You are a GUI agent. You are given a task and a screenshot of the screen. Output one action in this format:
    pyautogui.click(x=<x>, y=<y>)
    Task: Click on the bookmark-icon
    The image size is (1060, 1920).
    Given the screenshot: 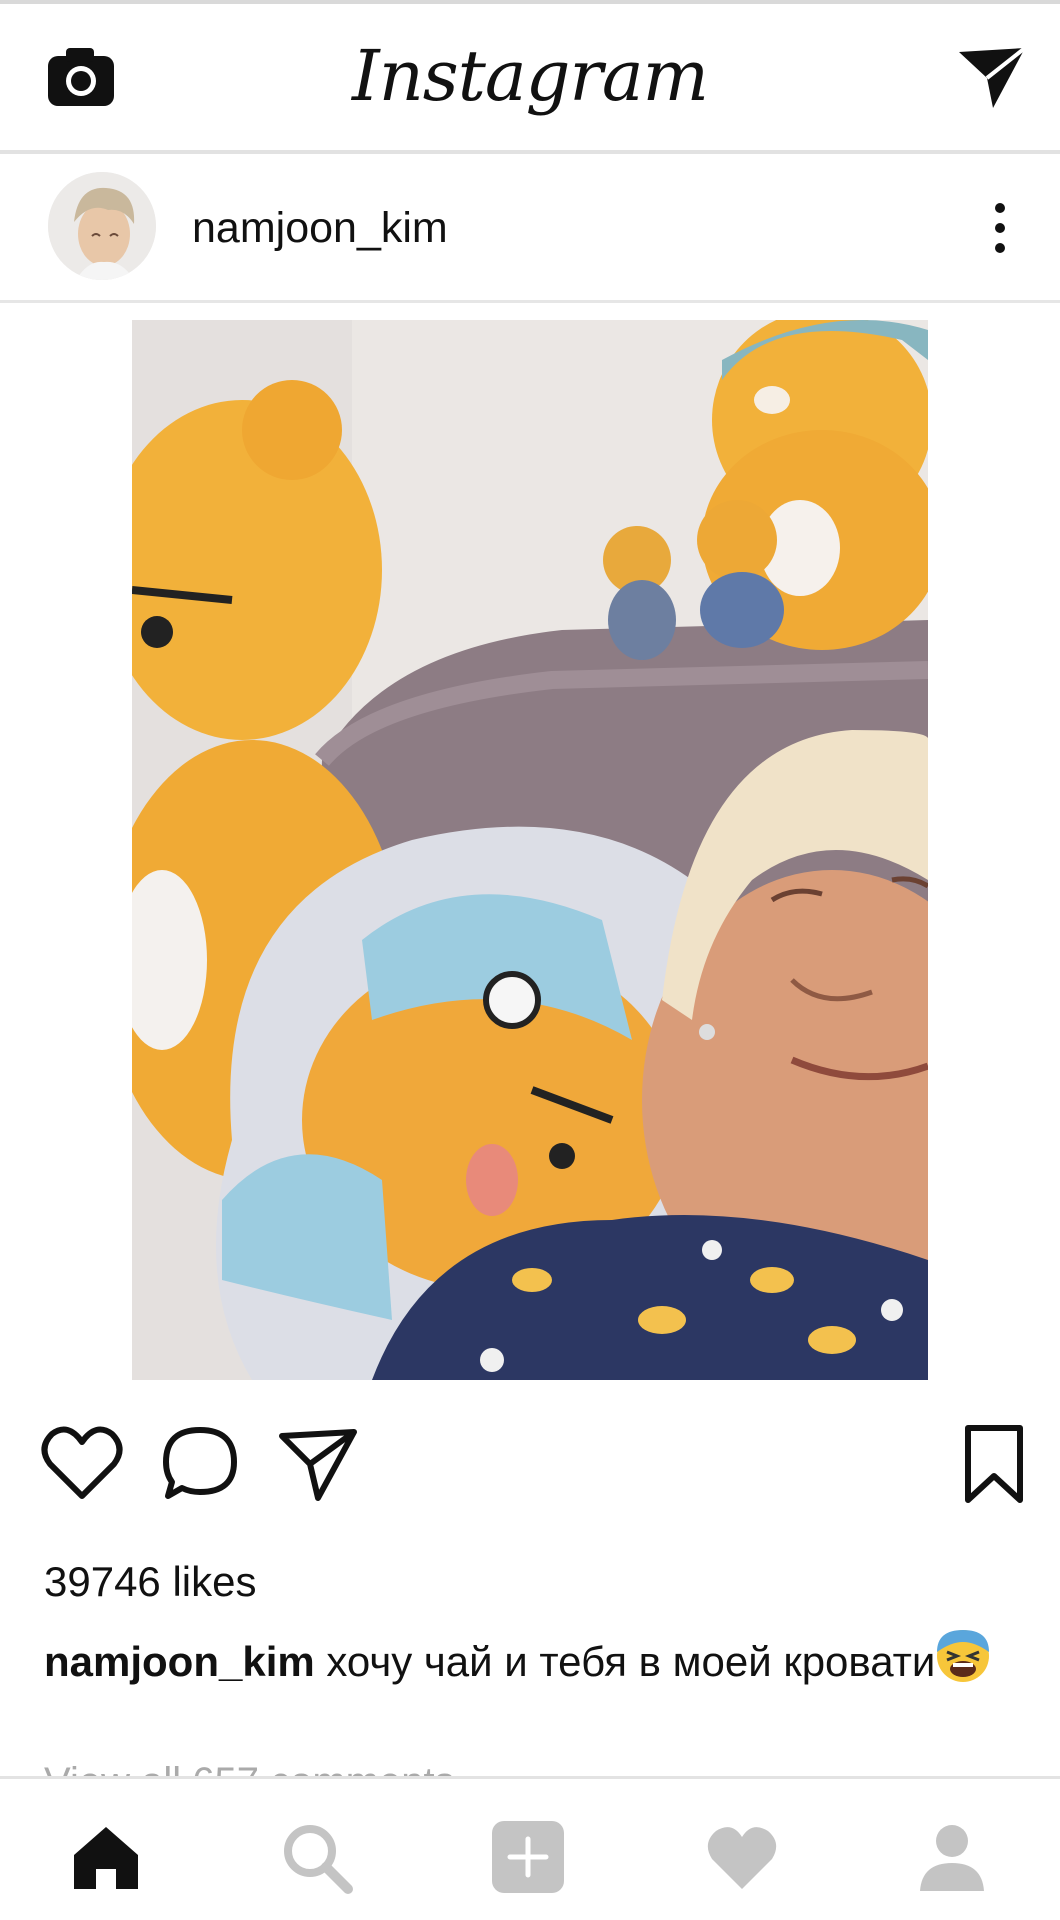 What is the action you would take?
    pyautogui.click(x=994, y=1465)
    